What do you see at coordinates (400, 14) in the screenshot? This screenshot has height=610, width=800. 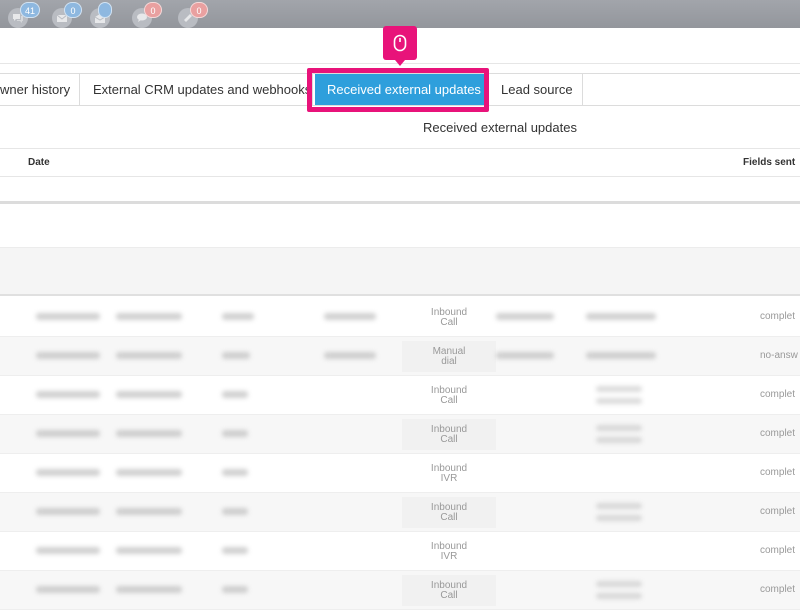 I see `notification-bar: 41 0 0 0` at bounding box center [400, 14].